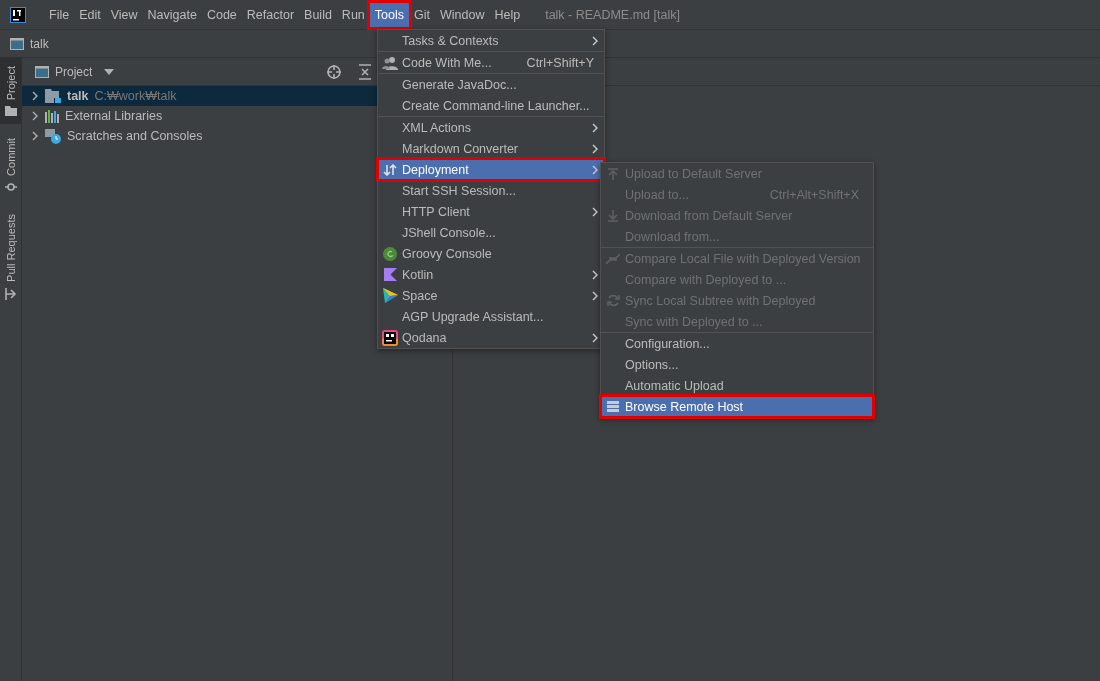 This screenshot has width=1100, height=681. I want to click on scratch-file-icon, so click(53, 136).